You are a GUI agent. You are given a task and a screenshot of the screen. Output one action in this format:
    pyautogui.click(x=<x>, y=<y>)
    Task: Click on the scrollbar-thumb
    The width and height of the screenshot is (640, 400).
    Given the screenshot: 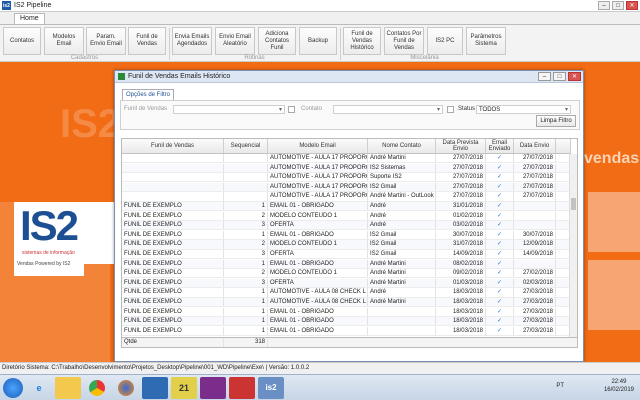 What is the action you would take?
    pyautogui.click(x=573, y=204)
    